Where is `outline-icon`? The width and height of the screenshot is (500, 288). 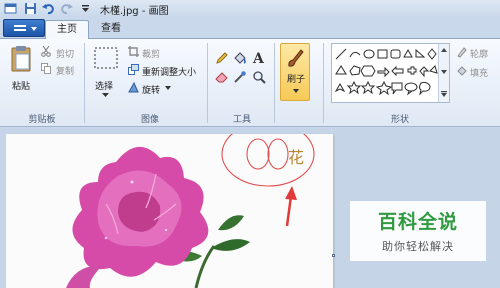
outline-icon is located at coordinates (462, 52).